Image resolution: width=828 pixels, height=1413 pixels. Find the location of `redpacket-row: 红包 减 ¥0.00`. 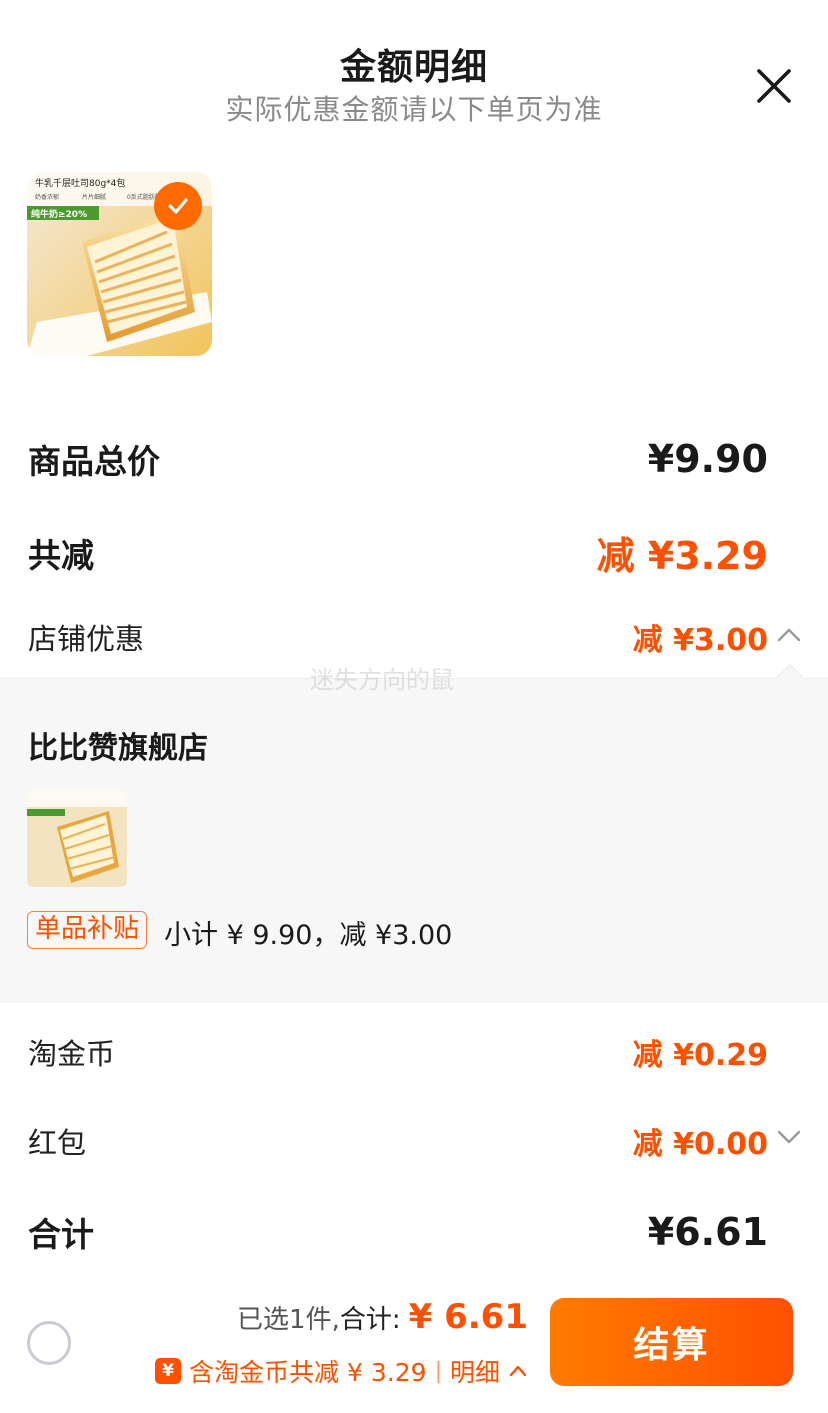

redpacket-row: 红包 减 ¥0.00 is located at coordinates (398, 1141).